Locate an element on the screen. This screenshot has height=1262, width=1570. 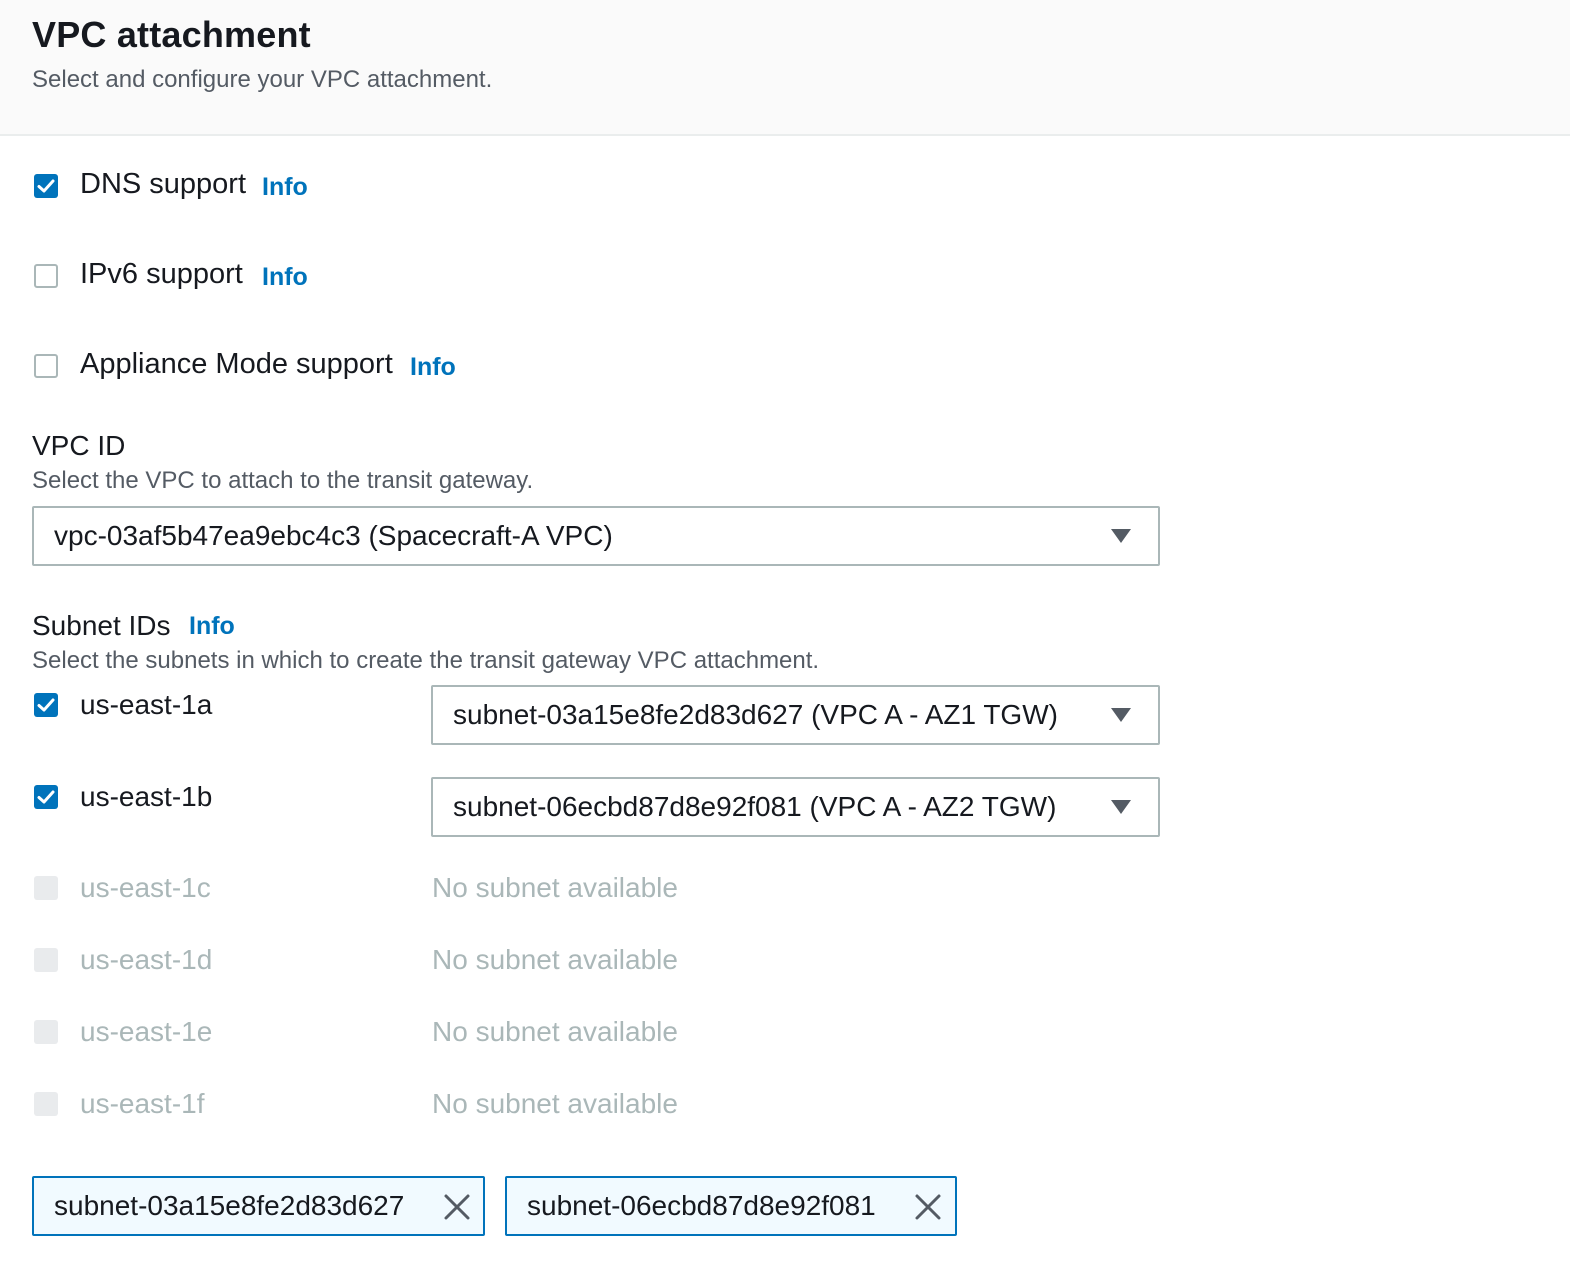
appliance-mode-checkbox is located at coordinates (46, 366).